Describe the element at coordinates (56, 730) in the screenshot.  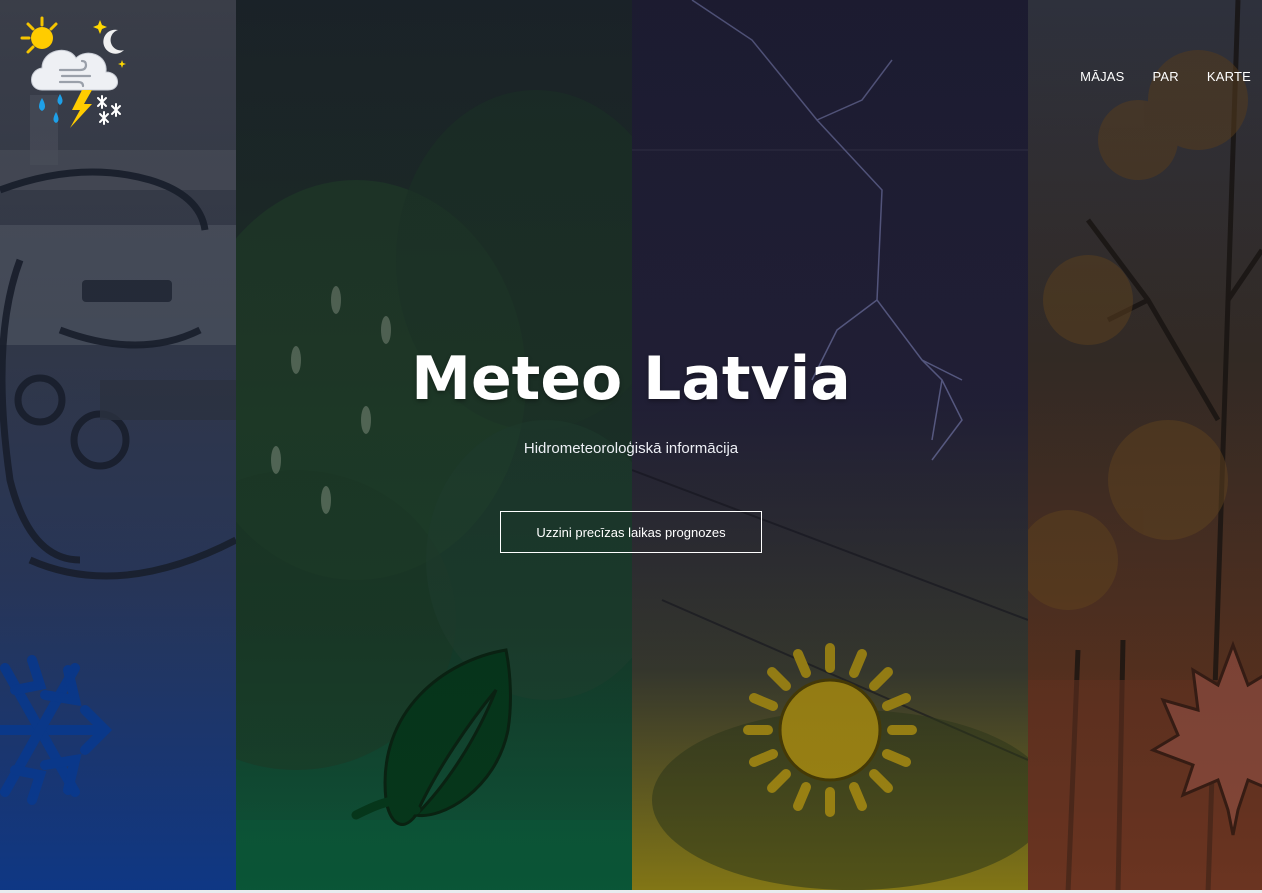
I see `snowflake-icon` at that location.